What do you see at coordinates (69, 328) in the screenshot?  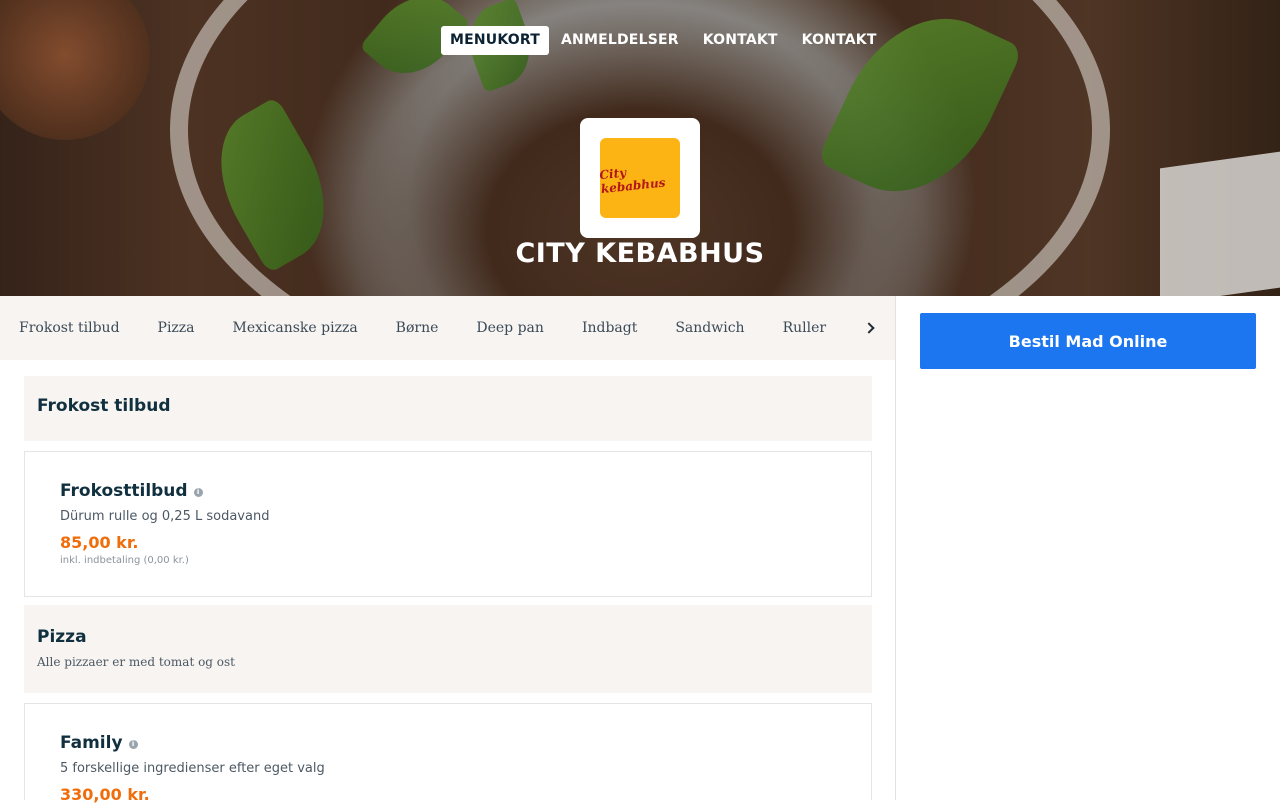 I see `category-frokost-tilbud: Frokost tilbud` at bounding box center [69, 328].